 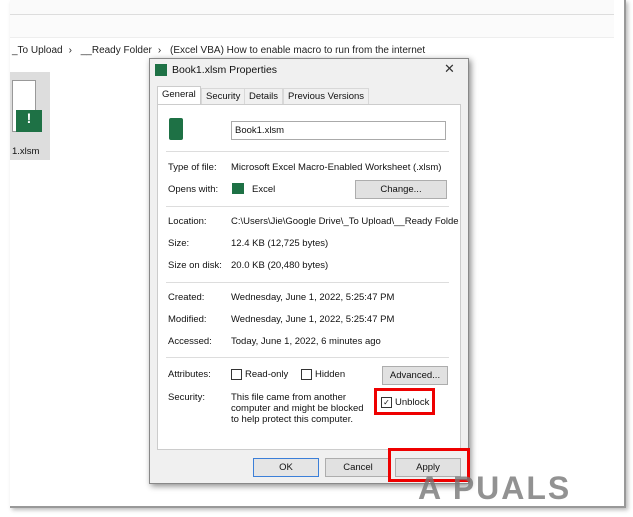 What do you see at coordinates (404, 401) in the screenshot?
I see `highlight-unblock` at bounding box center [404, 401].